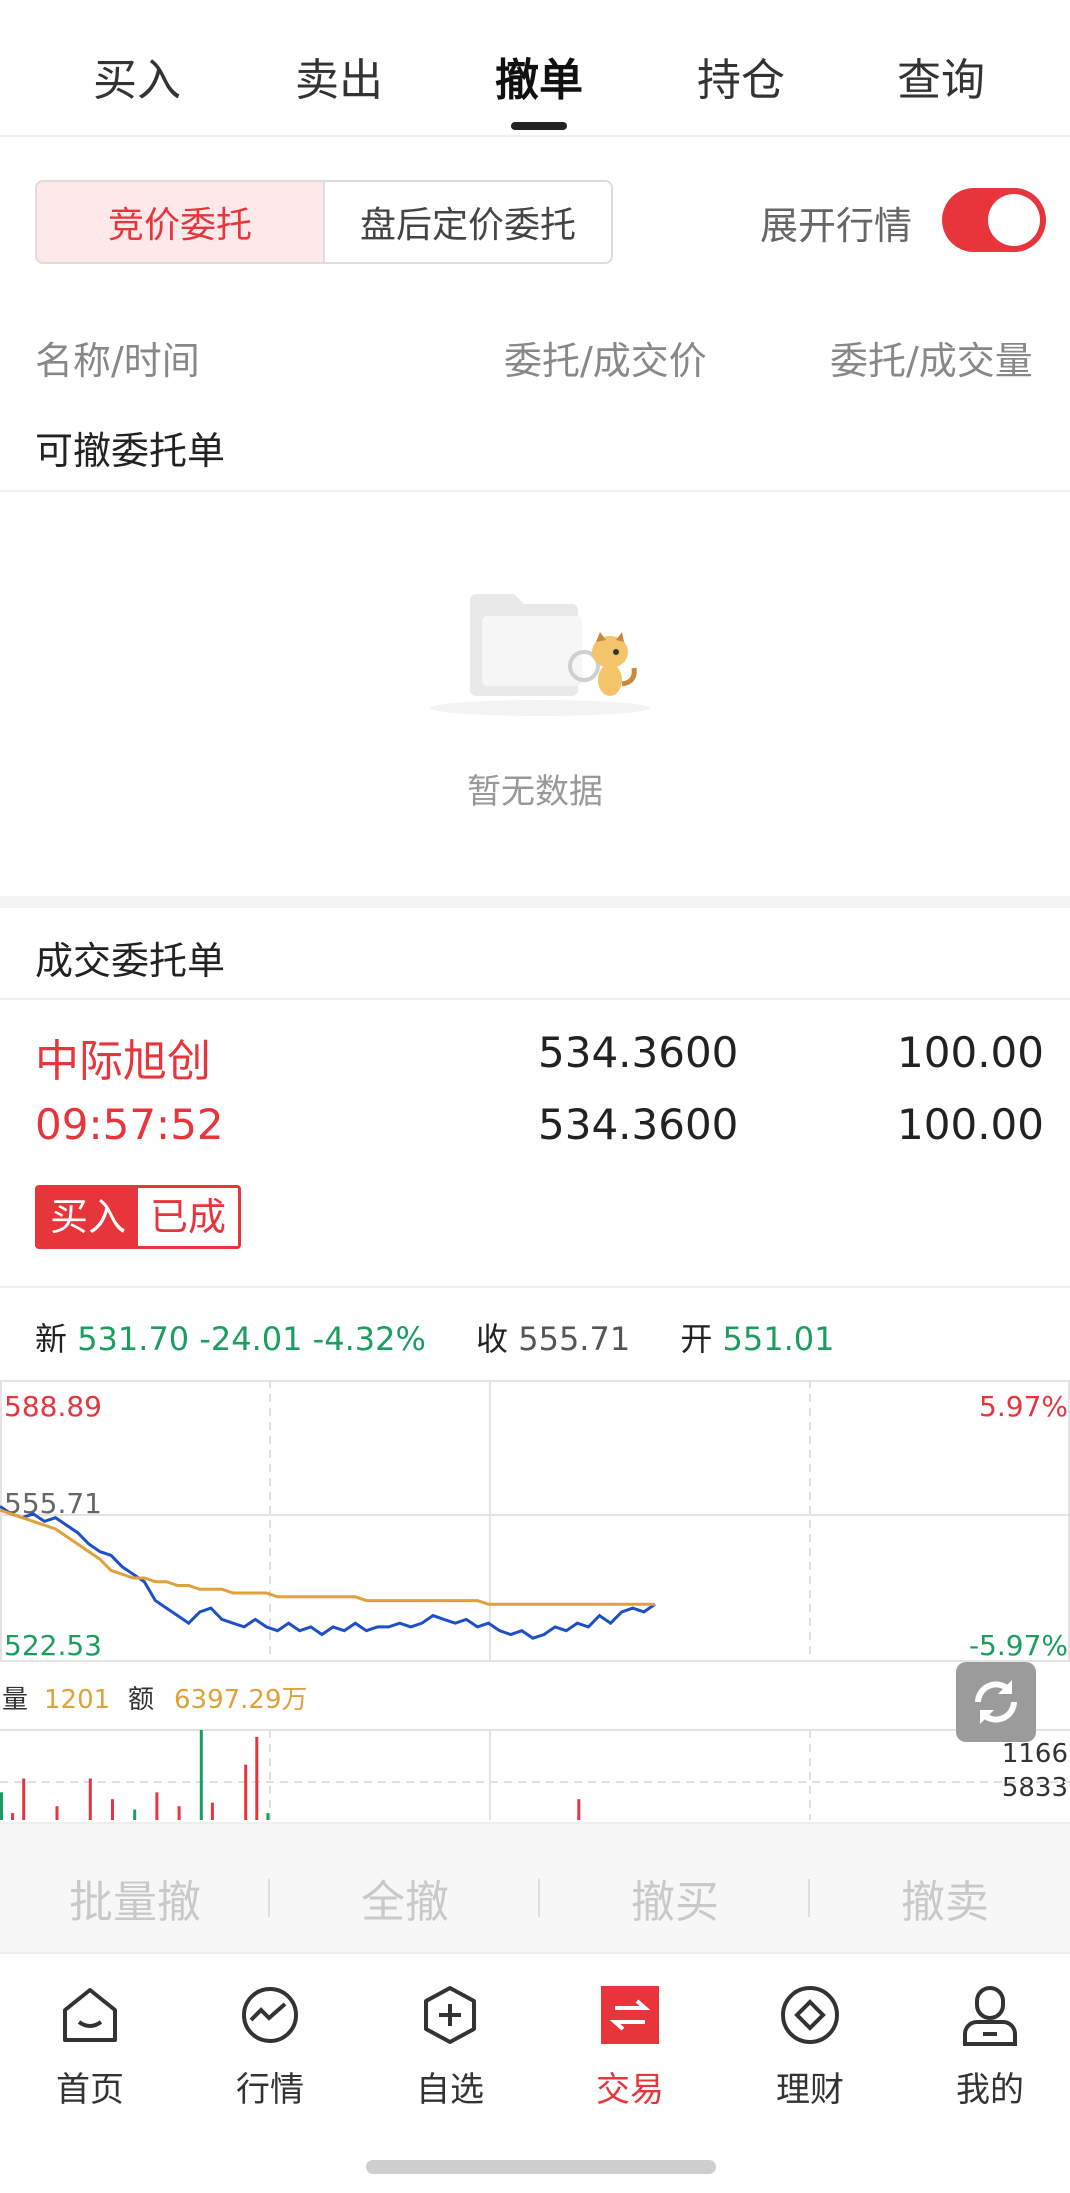  What do you see at coordinates (970, 1124) in the screenshot?
I see `deal-qty: 100.00` at bounding box center [970, 1124].